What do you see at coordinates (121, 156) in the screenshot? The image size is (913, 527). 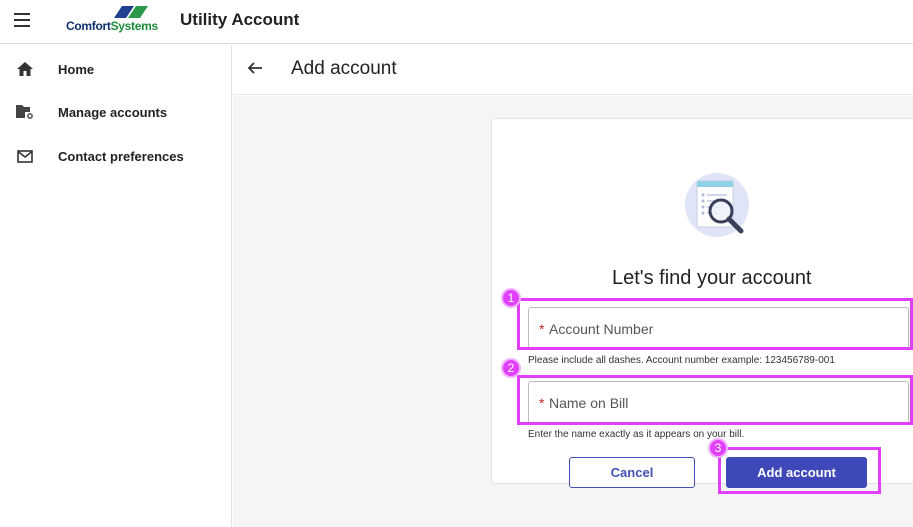 I see `sidebar-item-label: Contact preferences` at bounding box center [121, 156].